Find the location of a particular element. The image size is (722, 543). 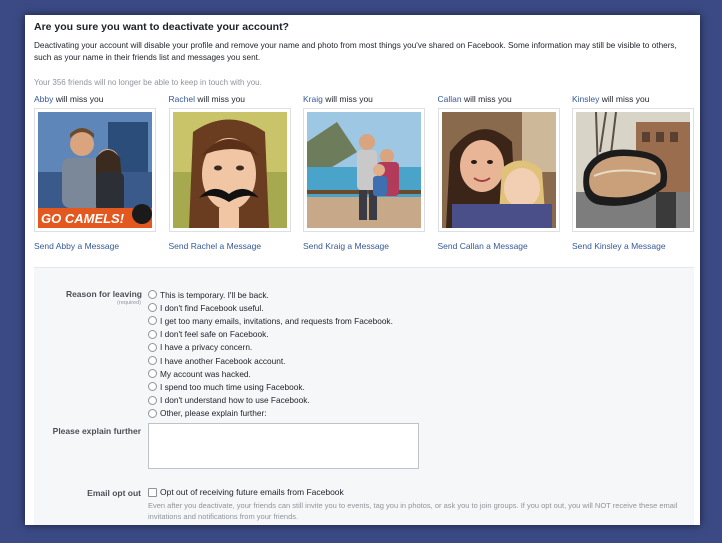

reason-option-another-account: I have another Facebook account. is located at coordinates (270, 360).